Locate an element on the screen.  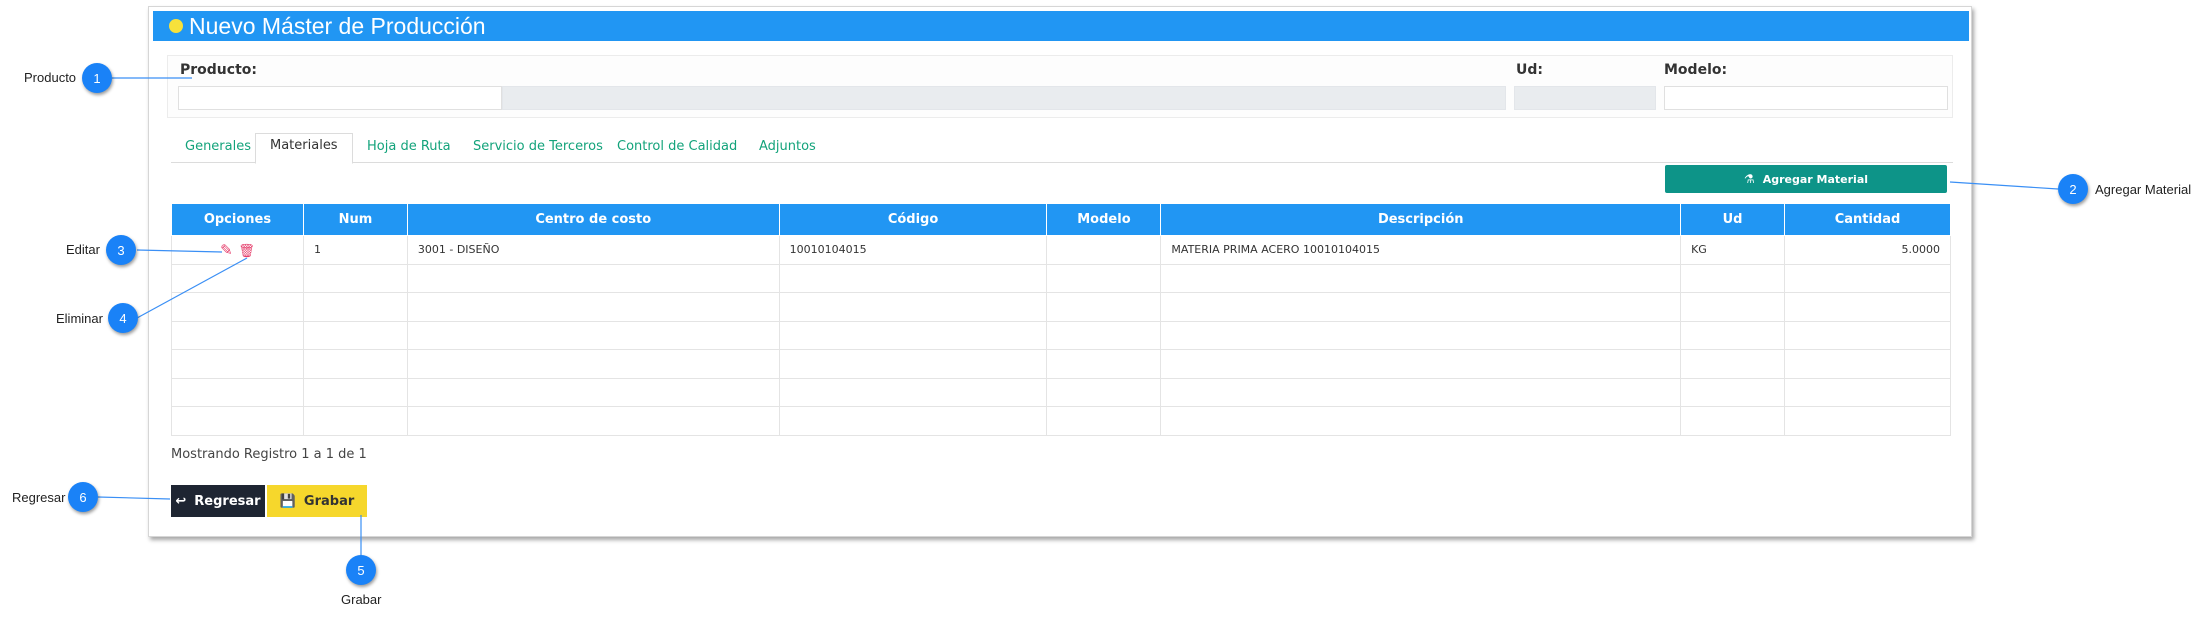
callout-4: 4 is located at coordinates (123, 318).